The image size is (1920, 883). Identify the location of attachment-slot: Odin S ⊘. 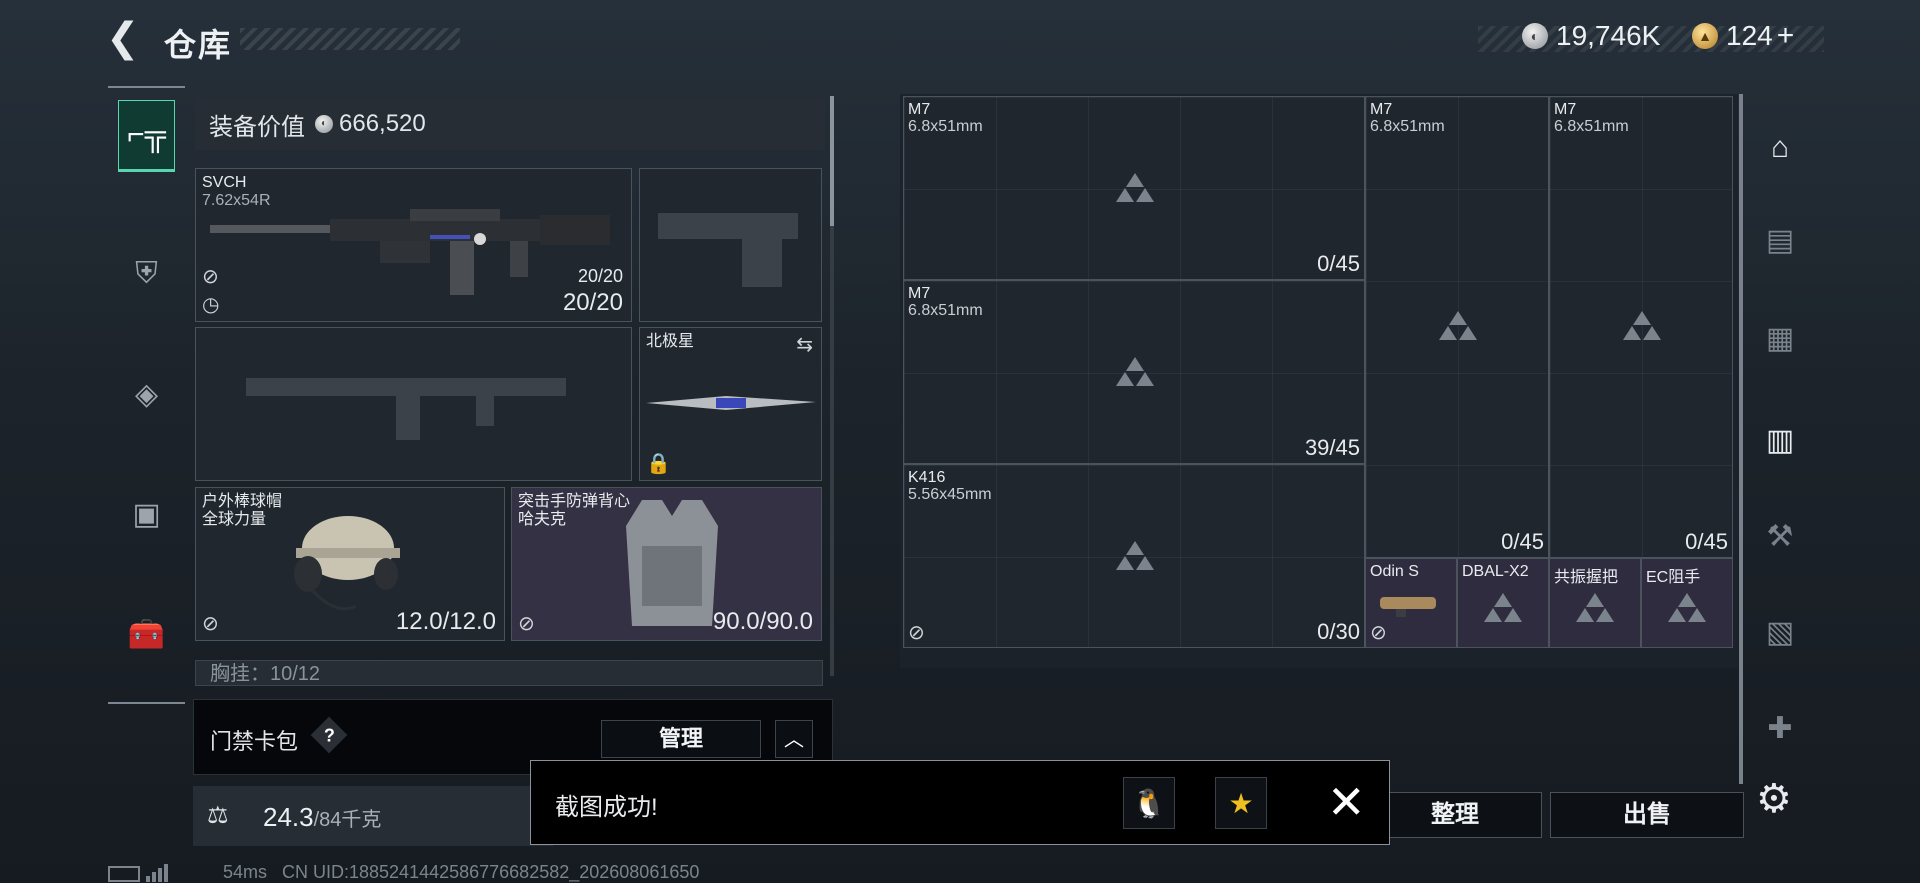
(1411, 603).